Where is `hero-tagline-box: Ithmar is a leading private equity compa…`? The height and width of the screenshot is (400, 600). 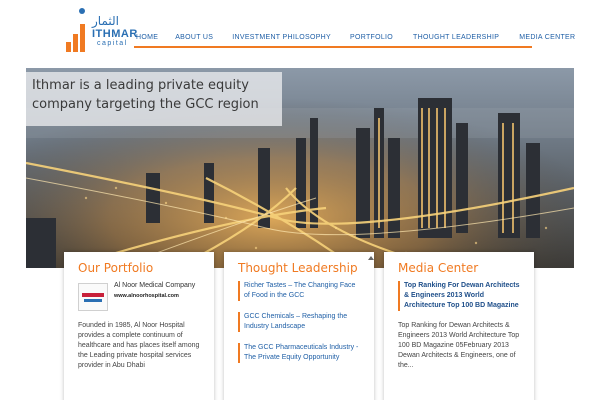 hero-tagline-box: Ithmar is a leading private equity compa… is located at coordinates (154, 99).